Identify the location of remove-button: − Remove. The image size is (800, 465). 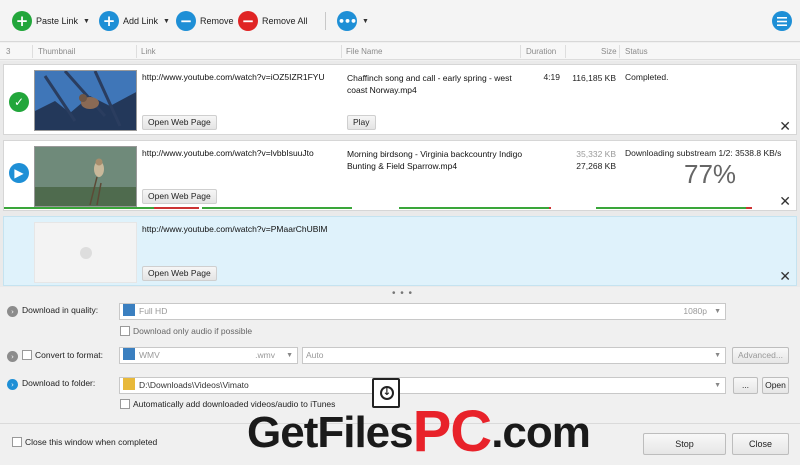
(205, 21).